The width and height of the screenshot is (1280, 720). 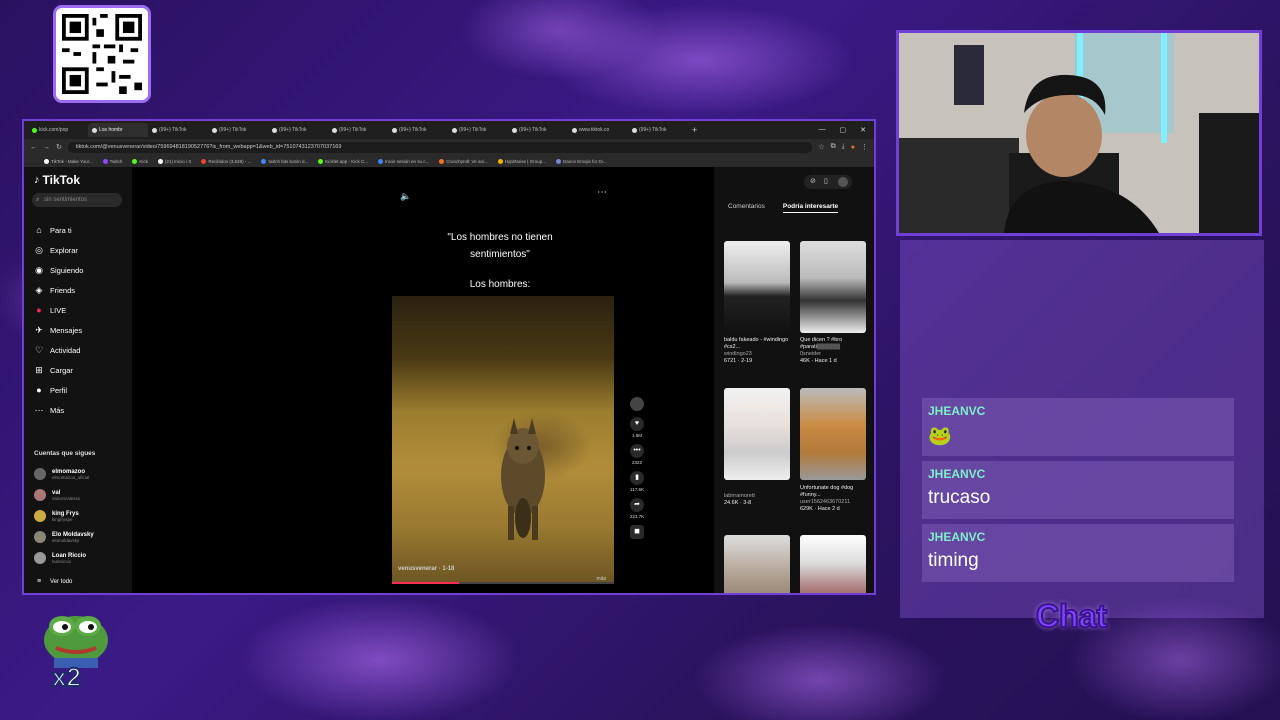 What do you see at coordinates (637, 404) in the screenshot?
I see `author-avatar` at bounding box center [637, 404].